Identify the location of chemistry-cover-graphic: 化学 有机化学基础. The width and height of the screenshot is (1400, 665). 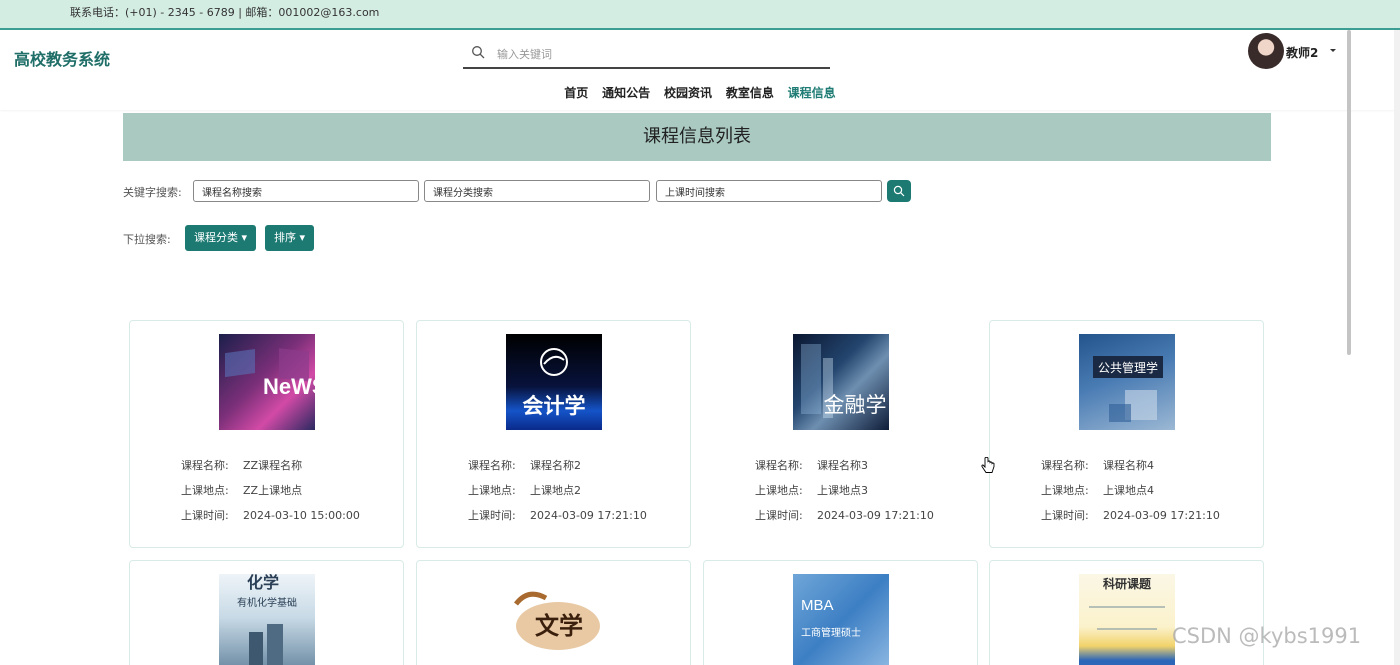
(267, 619).